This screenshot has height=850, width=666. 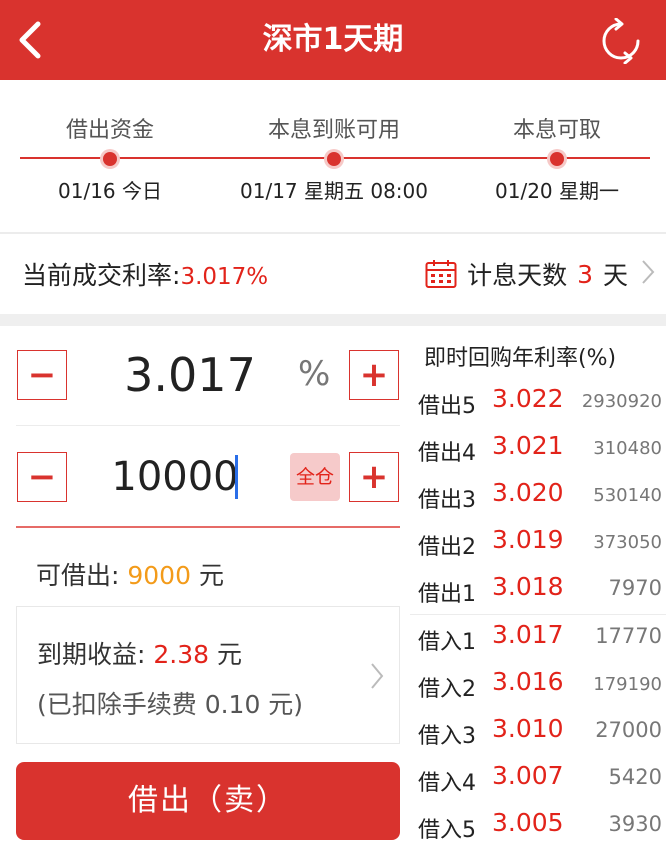 I want to click on divider, so click(x=208, y=425).